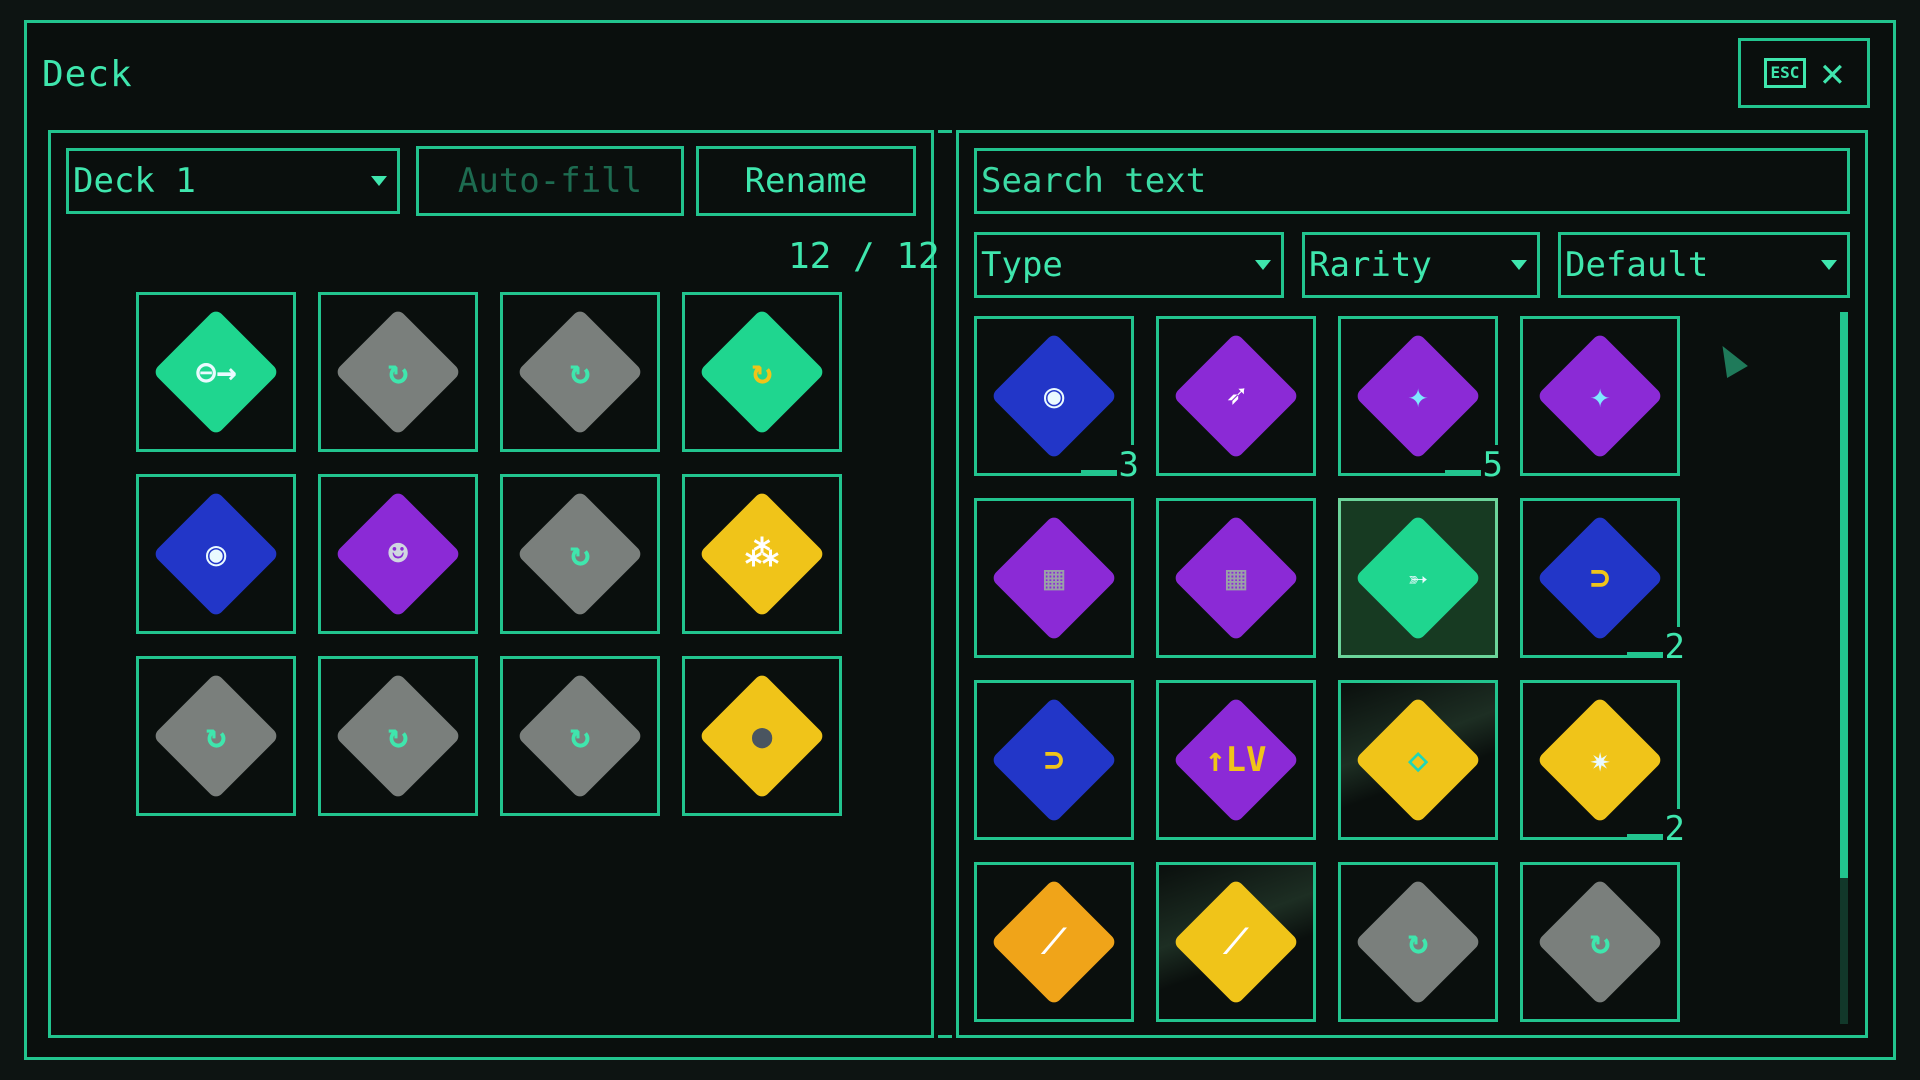 This screenshot has width=1920, height=1080. I want to click on search-placeholder: Search text, so click(1094, 181).